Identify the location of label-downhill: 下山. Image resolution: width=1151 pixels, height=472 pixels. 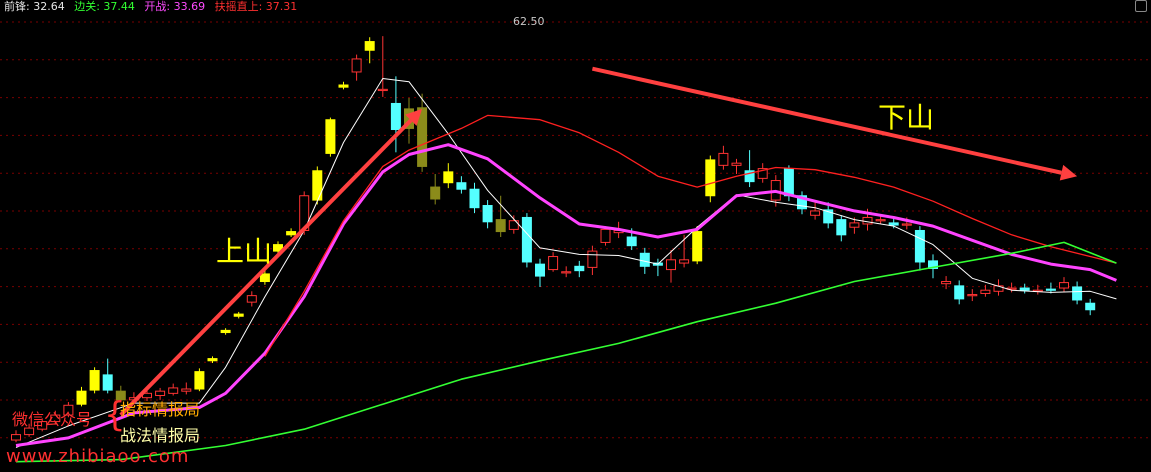
(906, 117).